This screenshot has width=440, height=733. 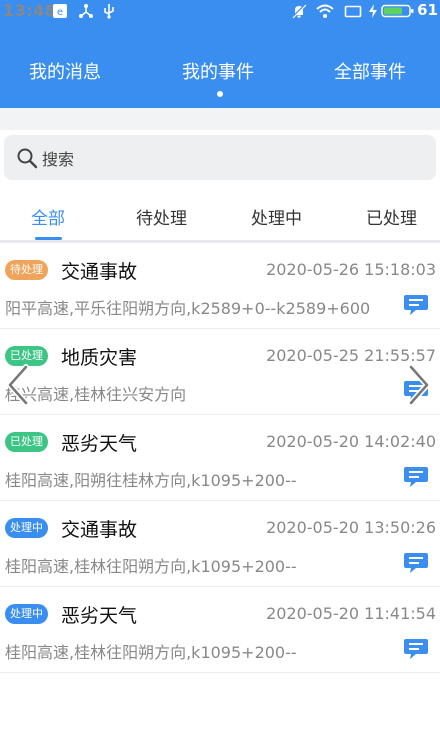 I want to click on event-location: 桂兴高速,桂林往兴安方向, so click(x=96, y=394).